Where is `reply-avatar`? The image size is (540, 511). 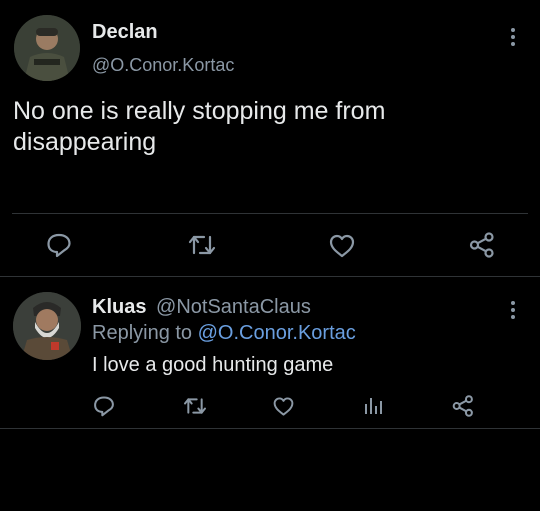 reply-avatar is located at coordinates (47, 326).